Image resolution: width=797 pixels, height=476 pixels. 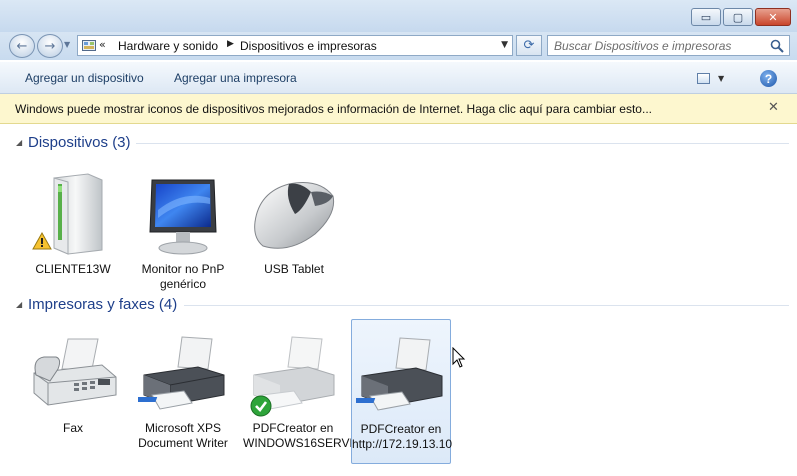 I want to click on group-header-devices: ◢ Dispositivos (3), so click(x=406, y=143).